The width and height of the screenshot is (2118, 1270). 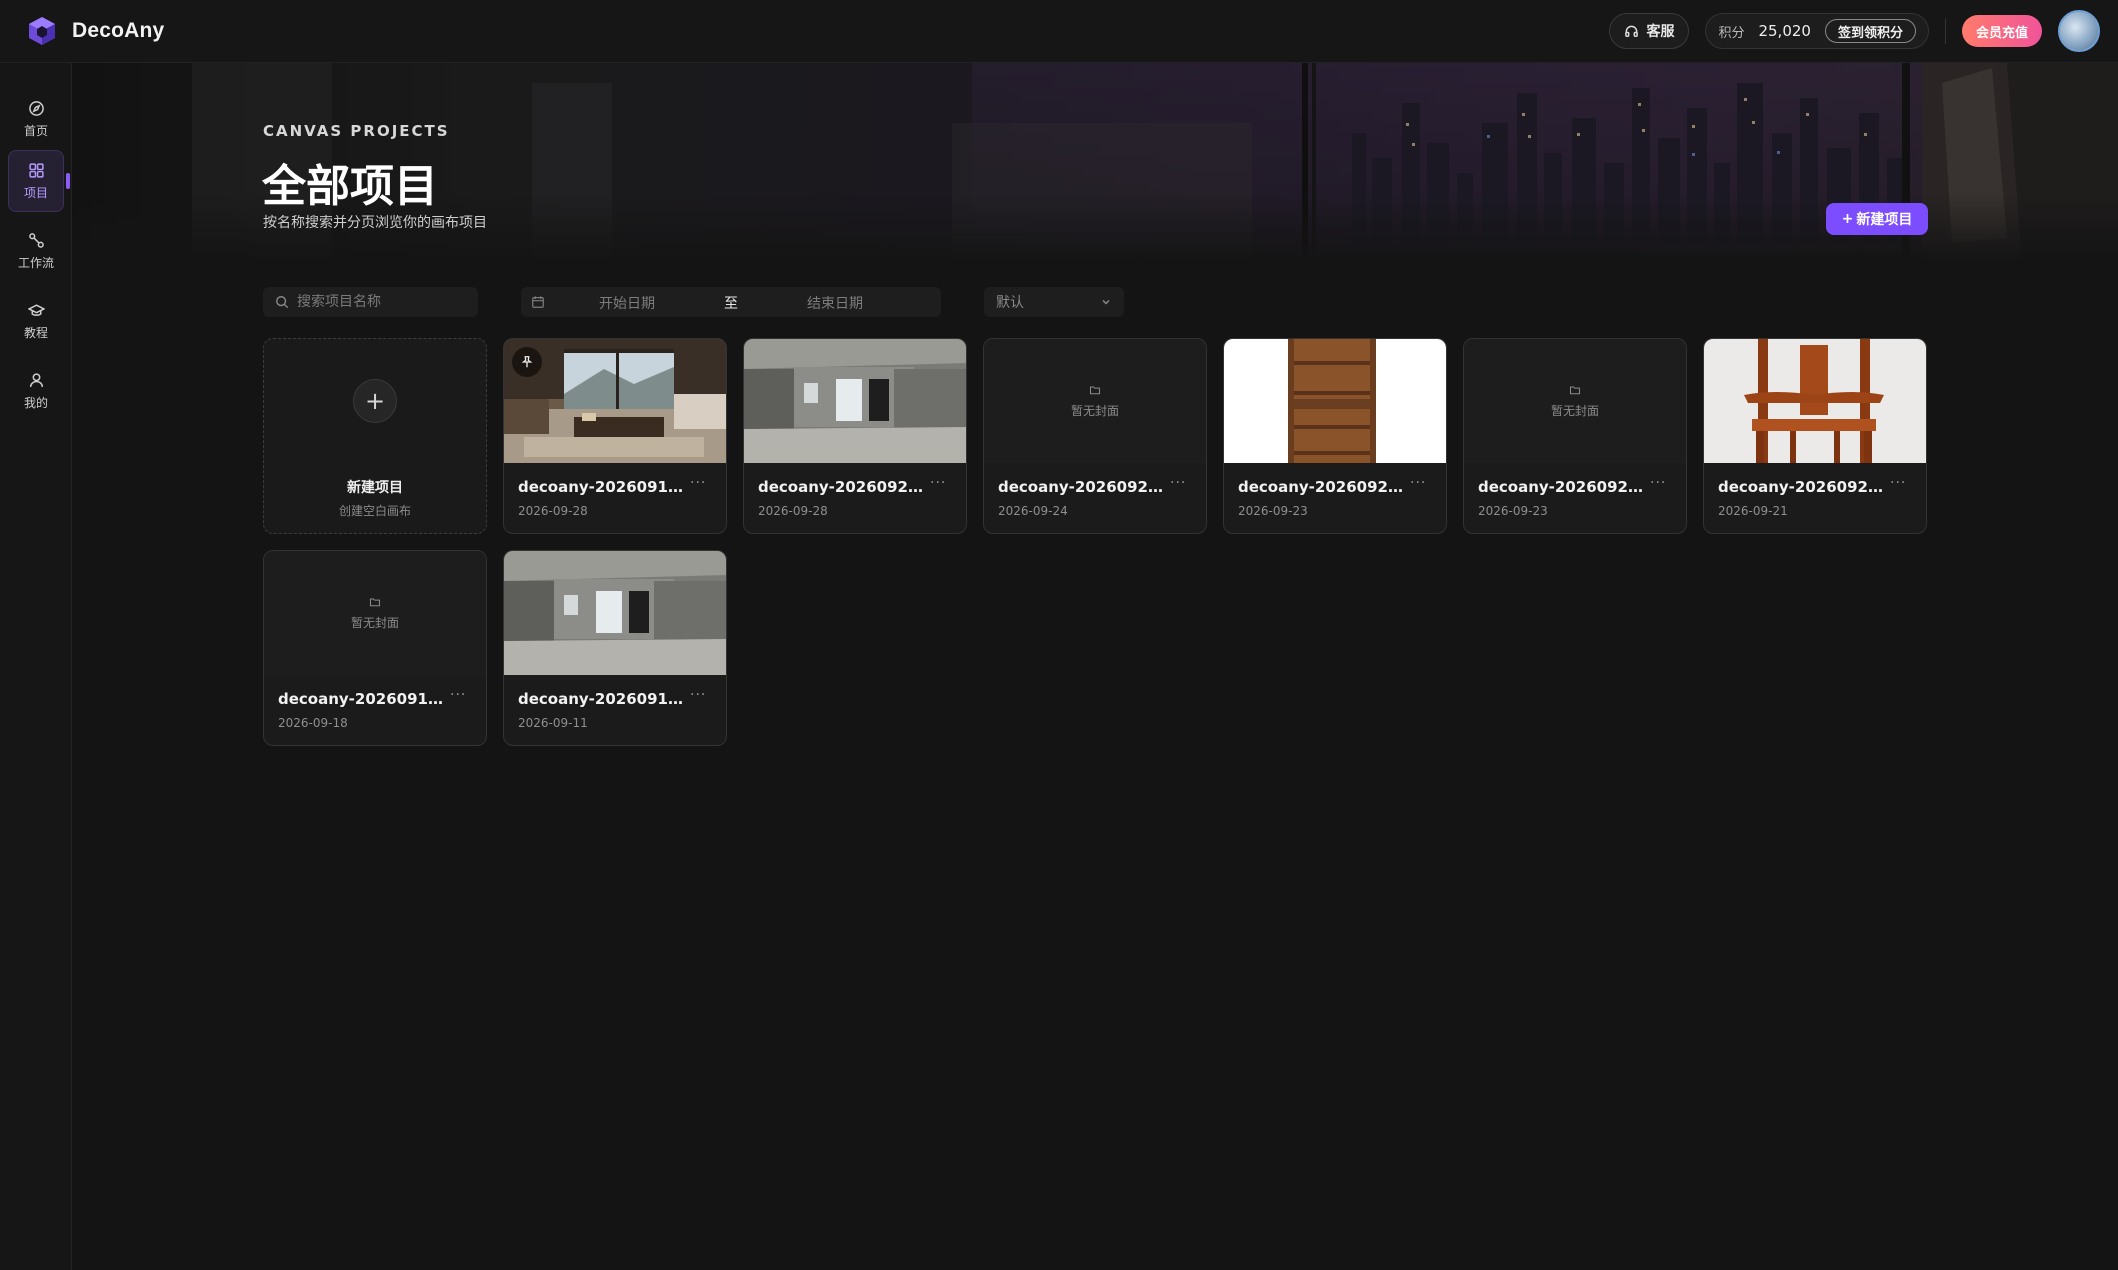 I want to click on sort-value: 默认, so click(x=1010, y=303).